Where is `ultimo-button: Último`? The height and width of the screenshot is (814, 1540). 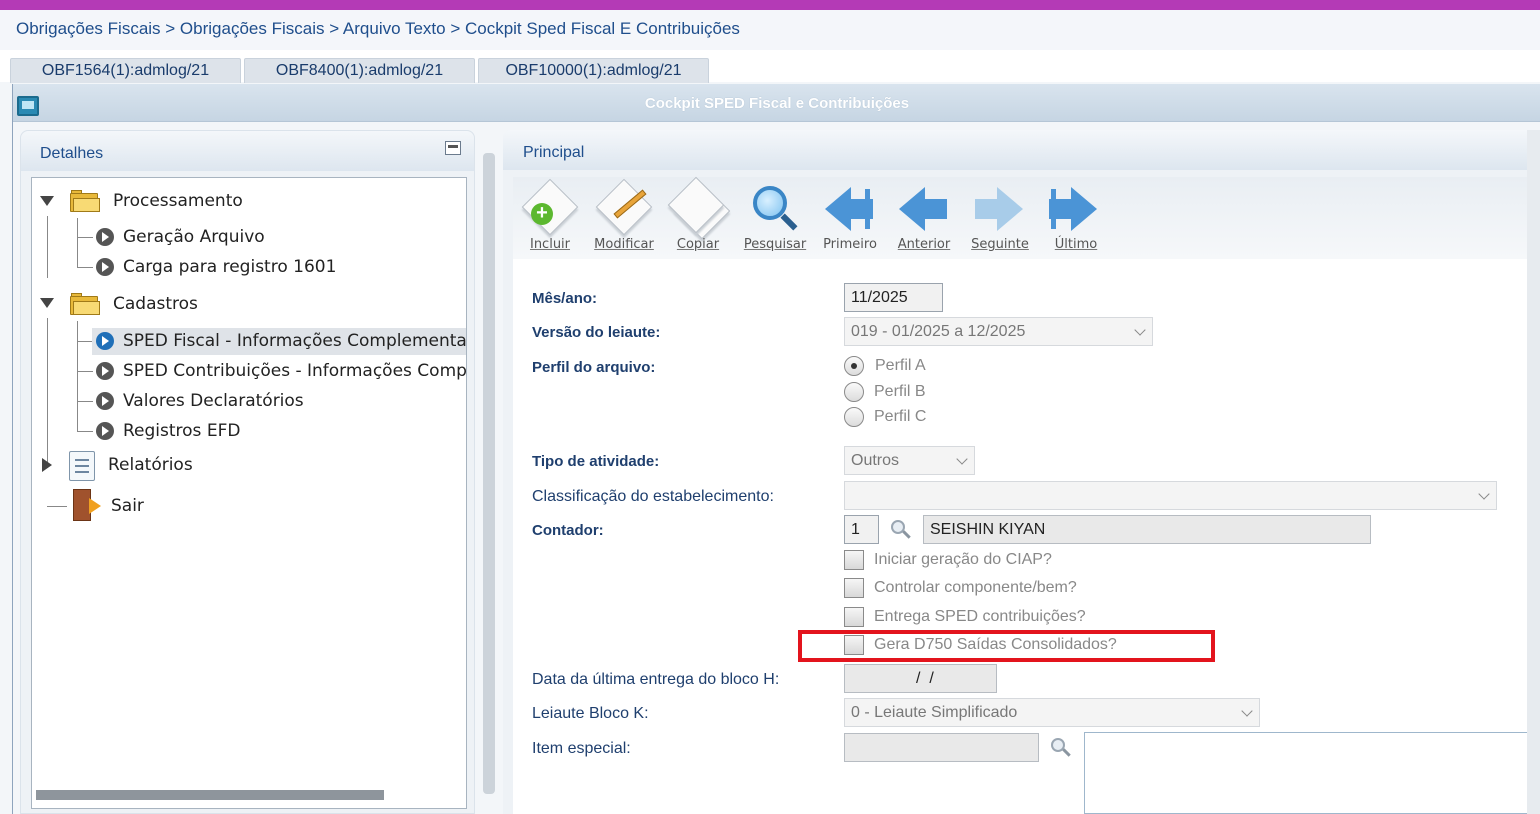 ultimo-button: Último is located at coordinates (1076, 218).